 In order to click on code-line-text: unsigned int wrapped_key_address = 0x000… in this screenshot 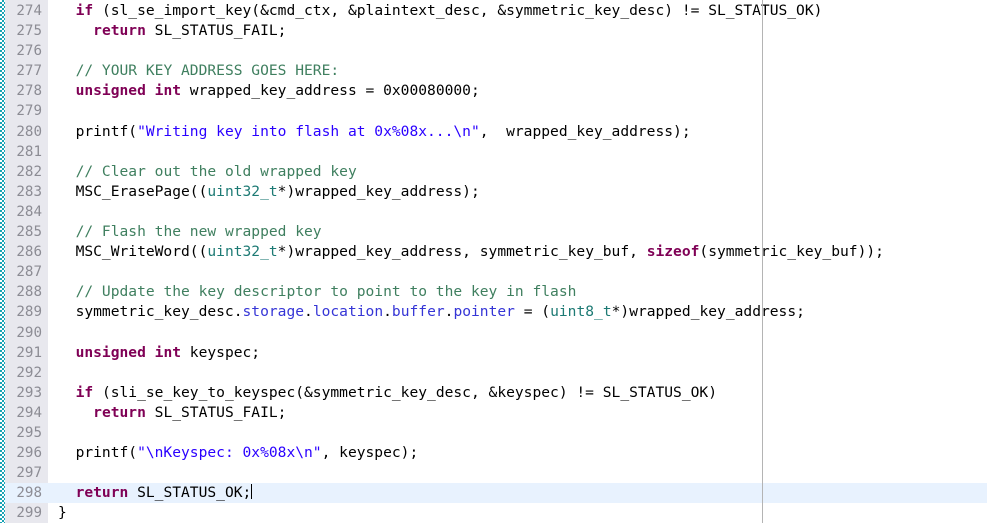, I will do `click(269, 91)`.